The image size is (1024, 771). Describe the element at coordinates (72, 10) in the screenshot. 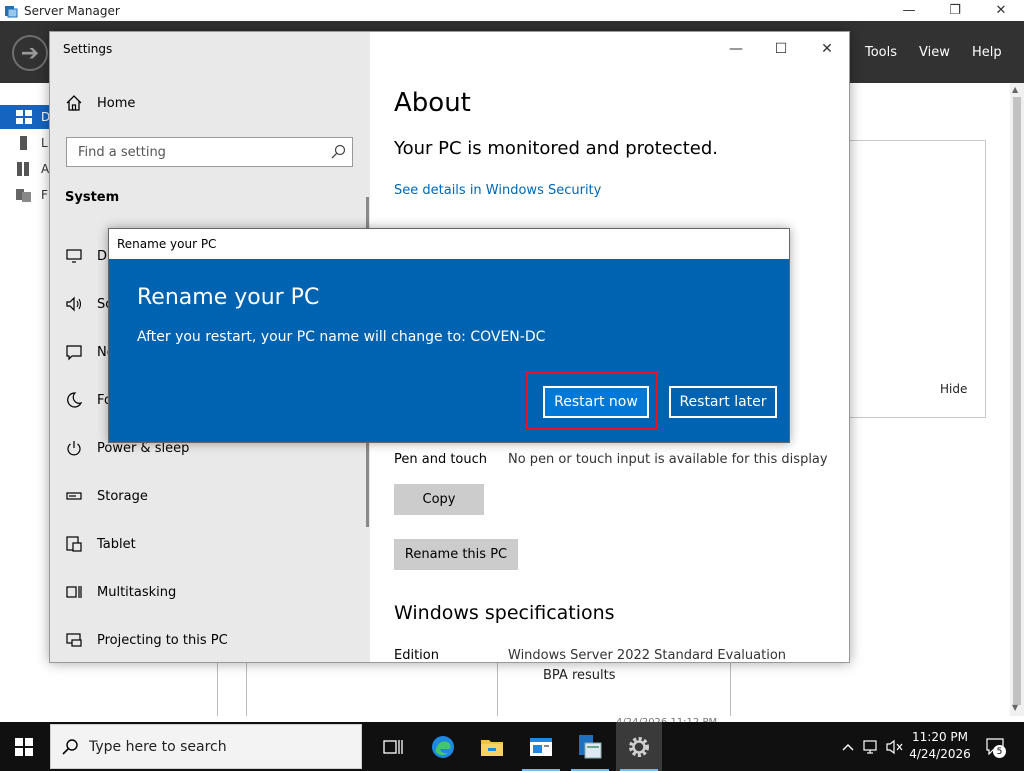

I see `server-manager-title: Server Manager` at that location.